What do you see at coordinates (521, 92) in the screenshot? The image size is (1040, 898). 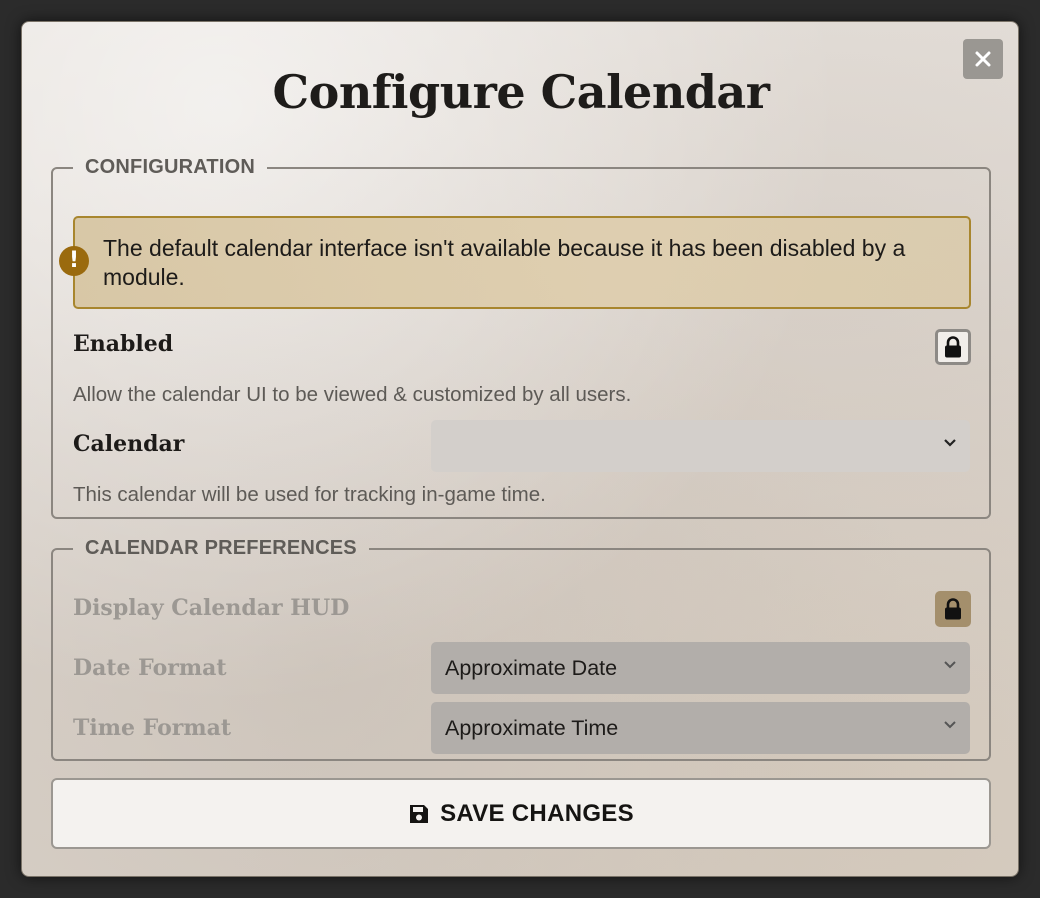 I see `dialog-title: Configure Calendar` at bounding box center [521, 92].